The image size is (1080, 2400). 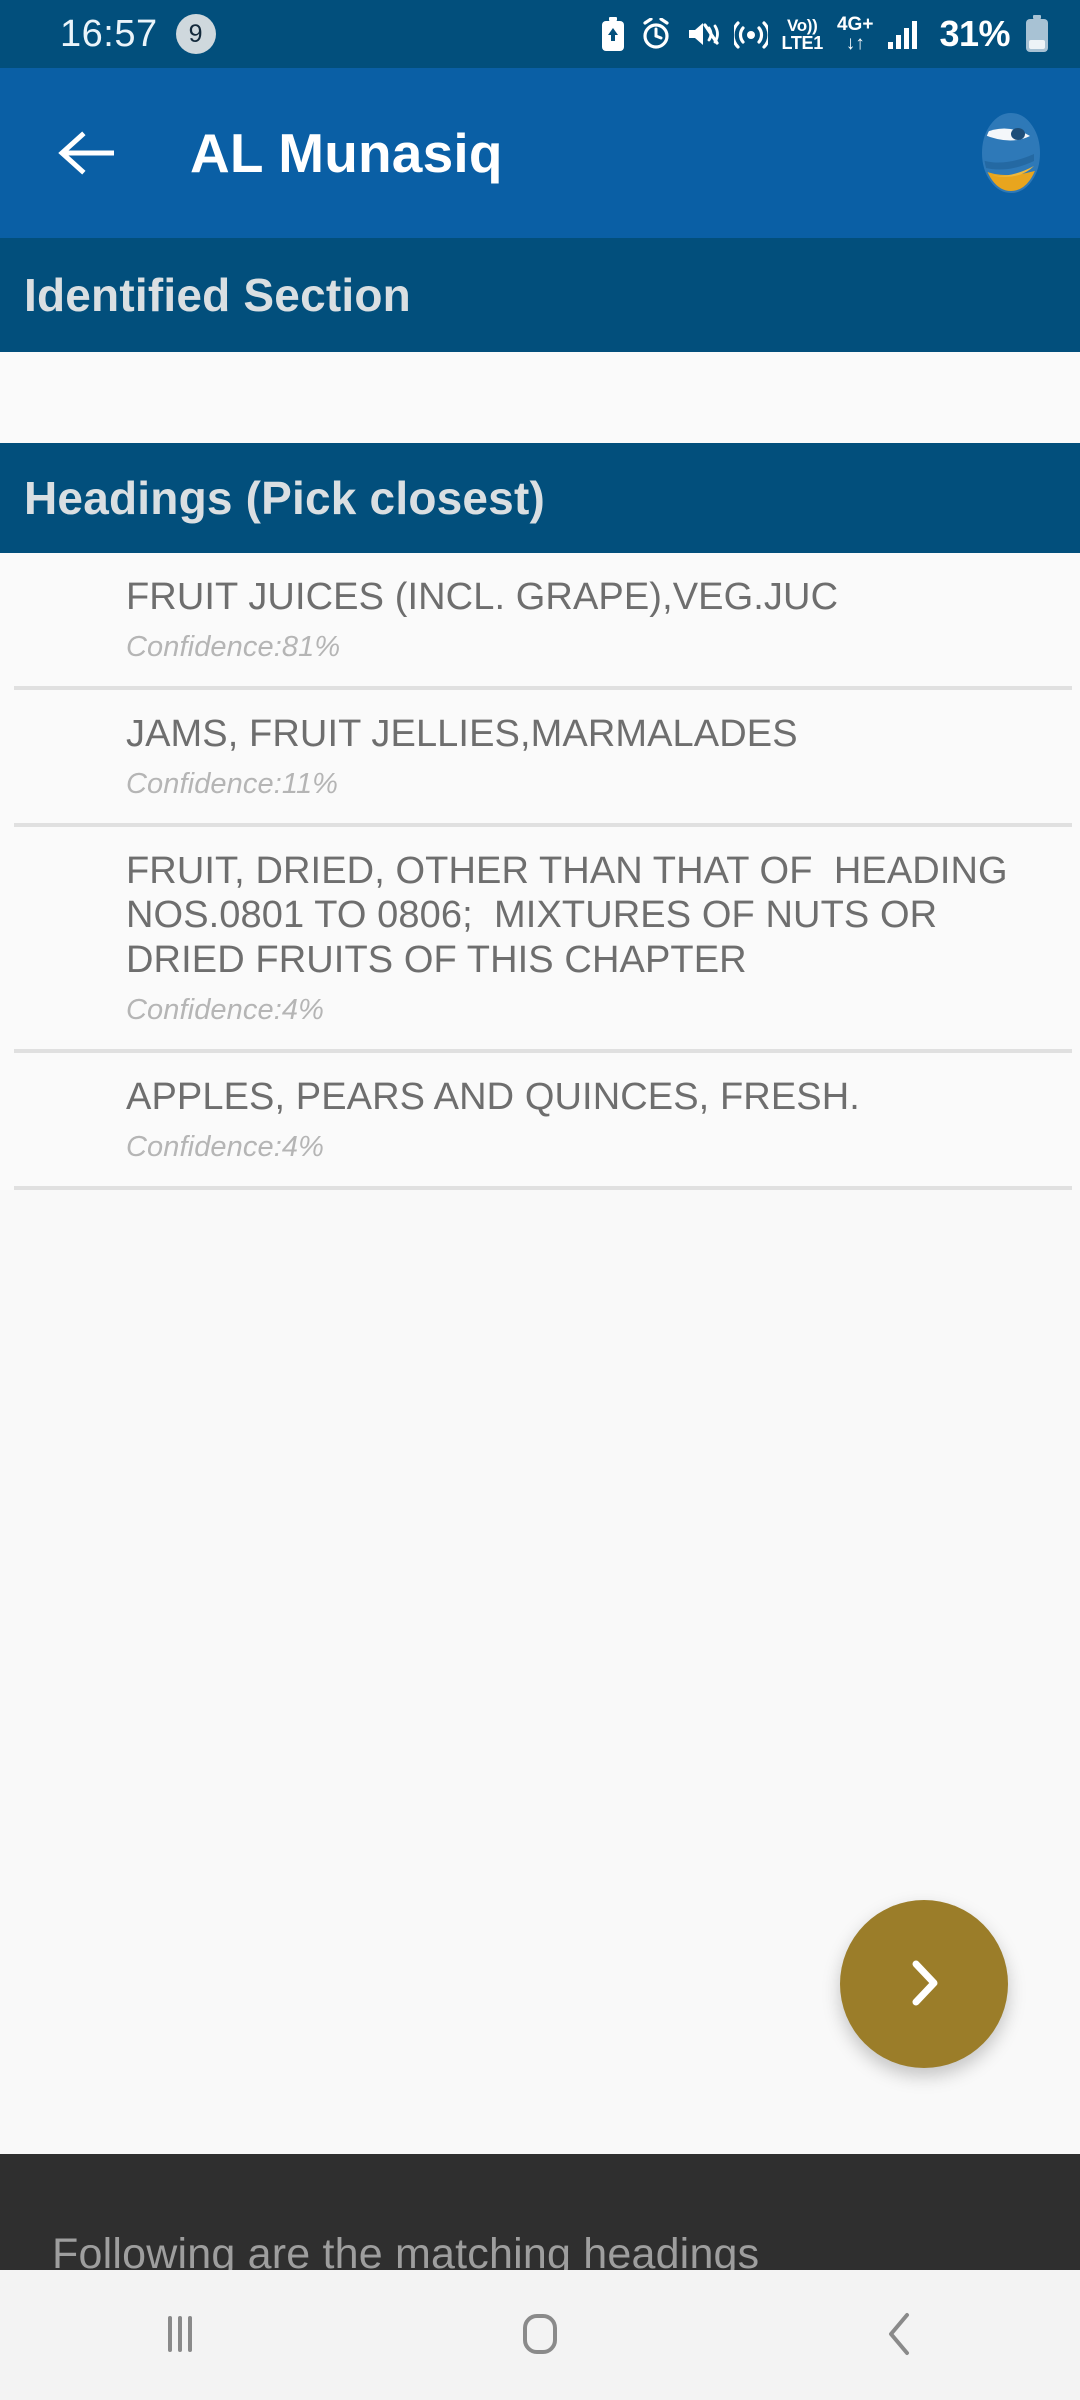 I want to click on volte-icon: Vo)) LTE1, so click(x=802, y=34).